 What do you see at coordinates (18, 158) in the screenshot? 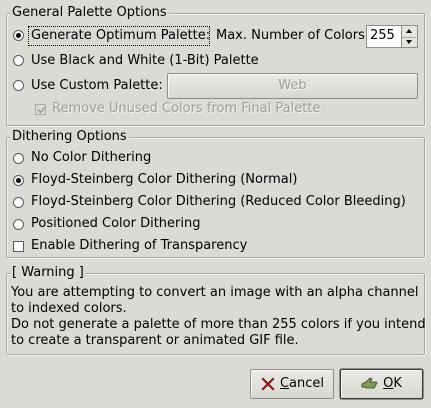
I see `dither-none-radio` at bounding box center [18, 158].